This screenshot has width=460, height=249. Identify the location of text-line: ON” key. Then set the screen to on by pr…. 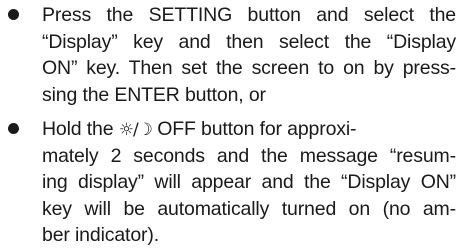
(249, 68).